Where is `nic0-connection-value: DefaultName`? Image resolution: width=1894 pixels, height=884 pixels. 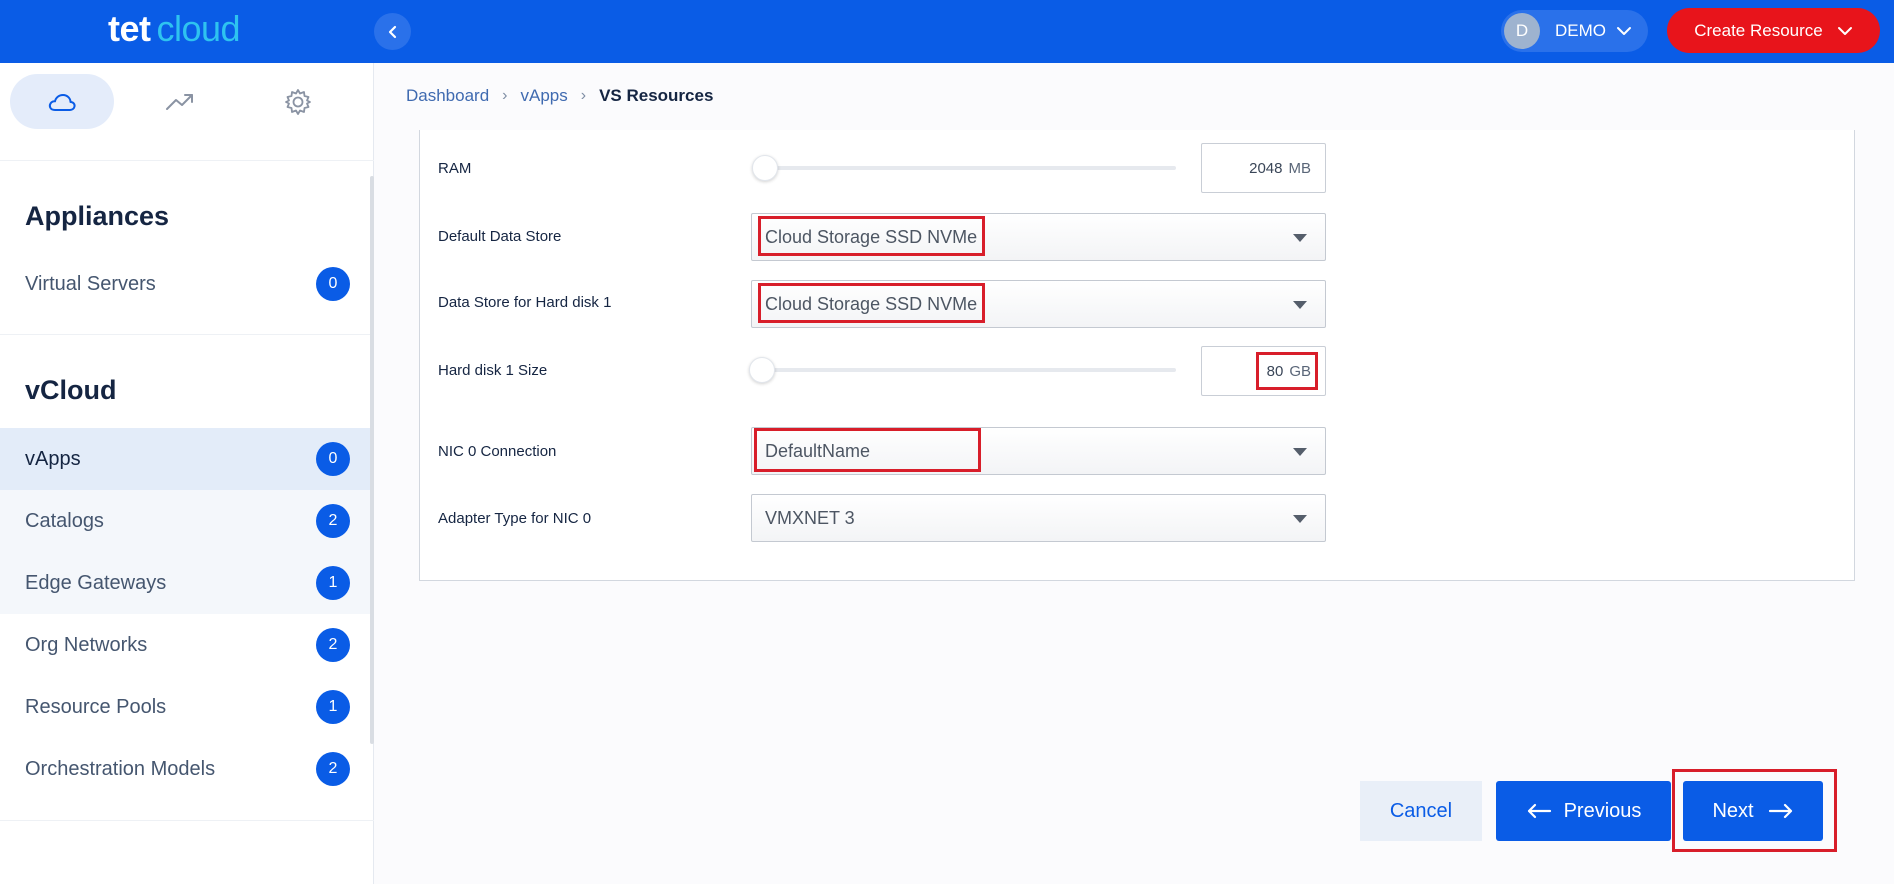 nic0-connection-value: DefaultName is located at coordinates (818, 450).